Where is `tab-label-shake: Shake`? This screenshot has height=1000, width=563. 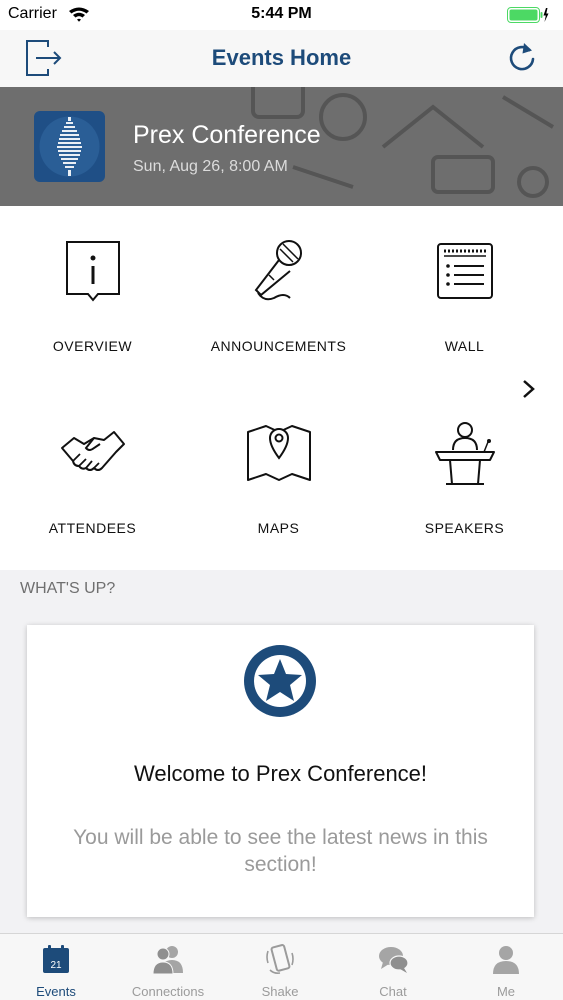
tab-label-shake: Shake is located at coordinates (280, 991).